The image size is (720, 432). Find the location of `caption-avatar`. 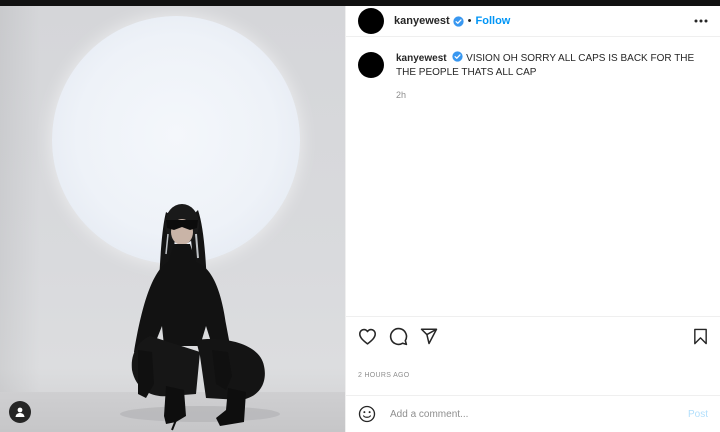

caption-avatar is located at coordinates (371, 65).